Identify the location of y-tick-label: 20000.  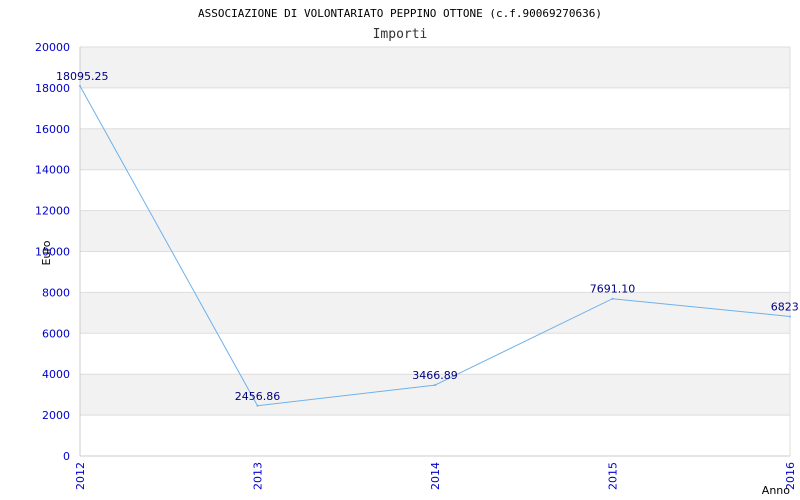
(52, 47).